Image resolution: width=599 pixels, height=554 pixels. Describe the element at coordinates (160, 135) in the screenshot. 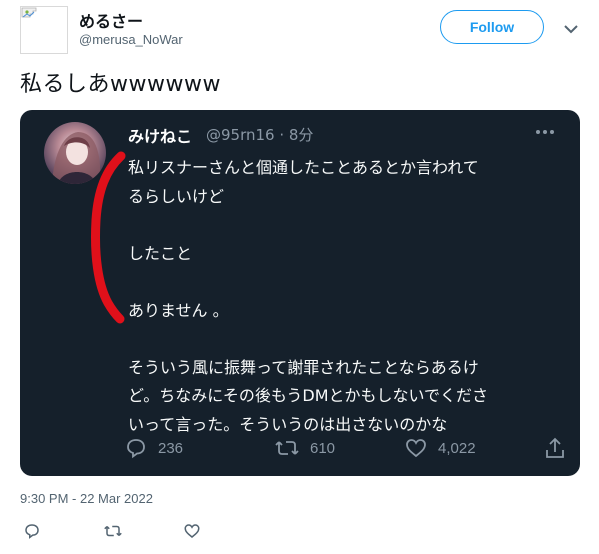

I see `quoted-author-name: みけねこ` at that location.